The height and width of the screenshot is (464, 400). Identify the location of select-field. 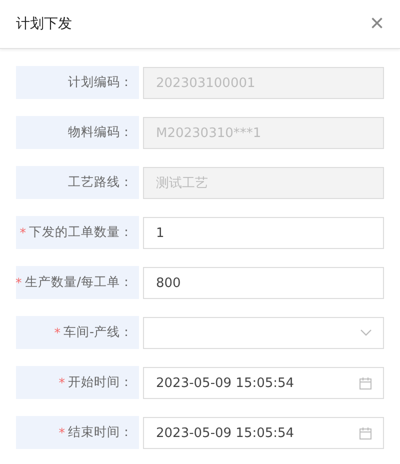
(263, 333).